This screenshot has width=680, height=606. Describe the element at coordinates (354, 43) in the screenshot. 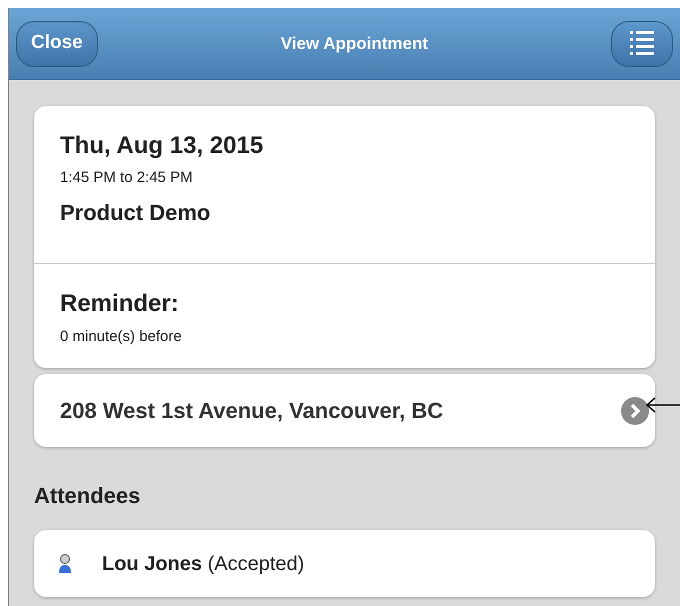

I see `window-title: View Appointment` at that location.